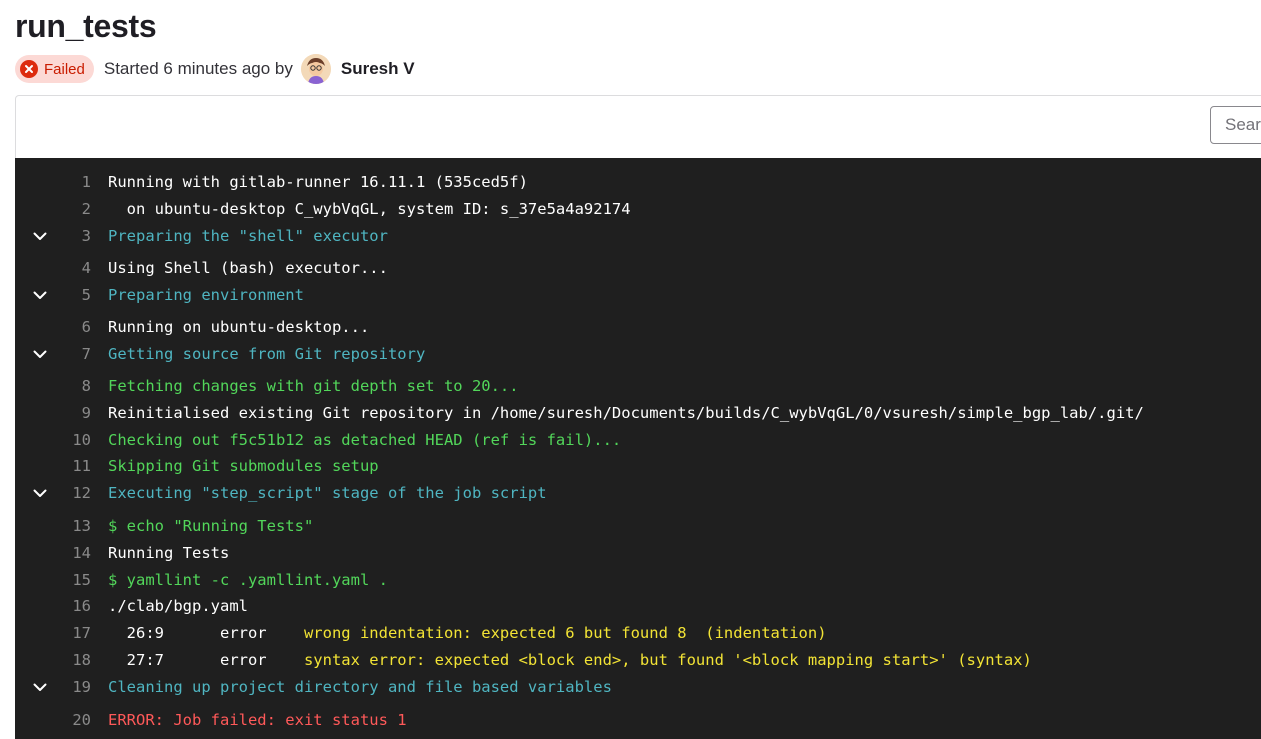 This screenshot has width=1261, height=739. Describe the element at coordinates (73, 466) in the screenshot. I see `line-number: 11` at that location.